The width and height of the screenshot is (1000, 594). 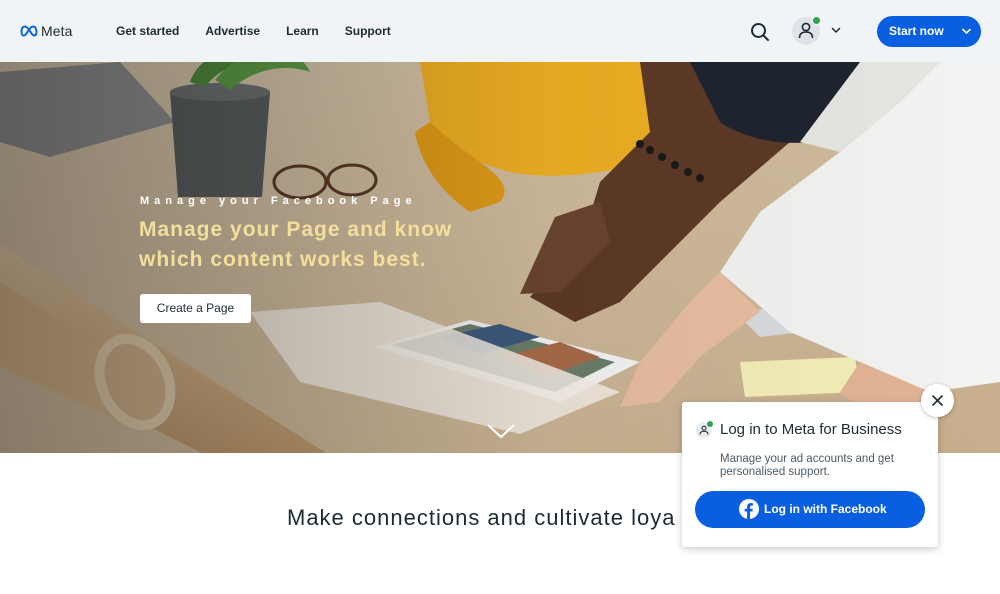 I want to click on create-page-button: Create a Page, so click(x=195, y=308).